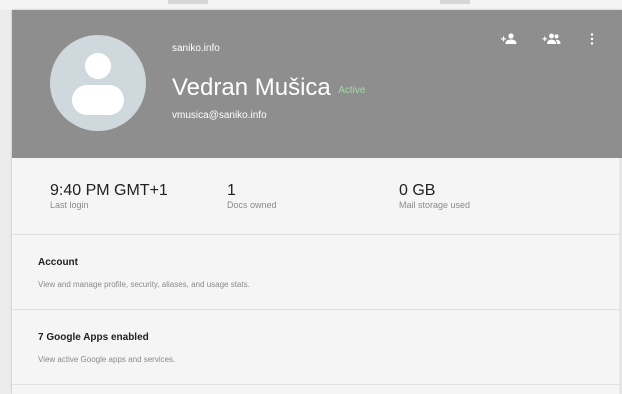 This screenshot has height=394, width=622. What do you see at coordinates (417, 190) in the screenshot?
I see `stat-value: 0 GB` at bounding box center [417, 190].